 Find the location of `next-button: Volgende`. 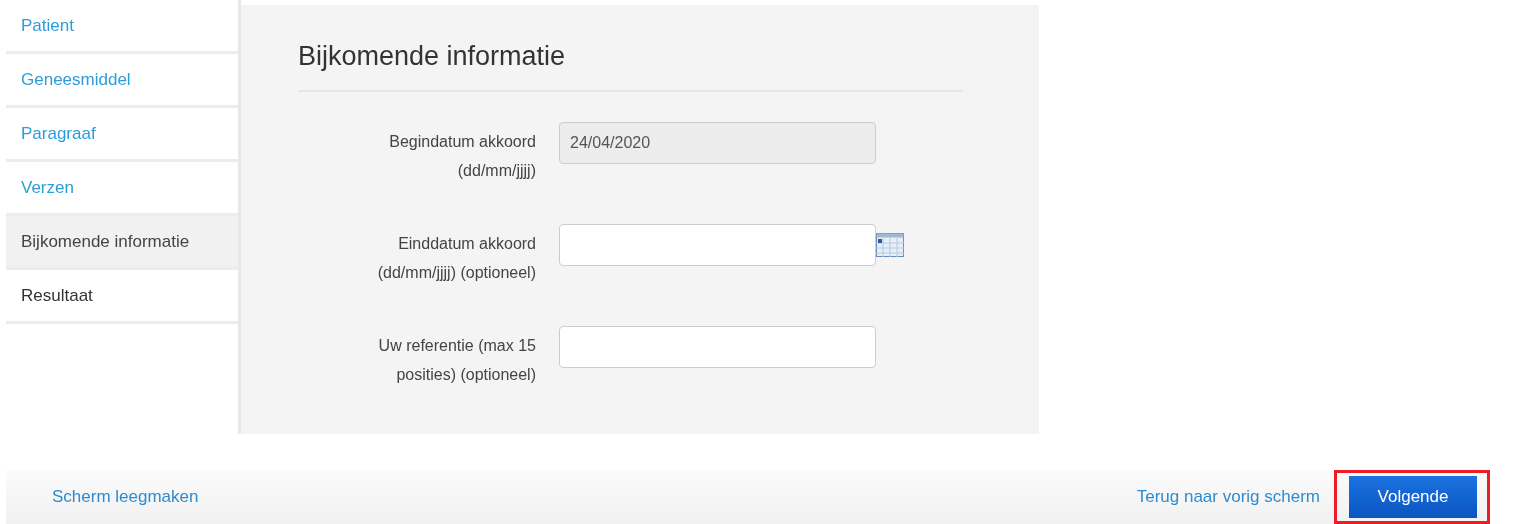

next-button: Volgende is located at coordinates (1413, 497).